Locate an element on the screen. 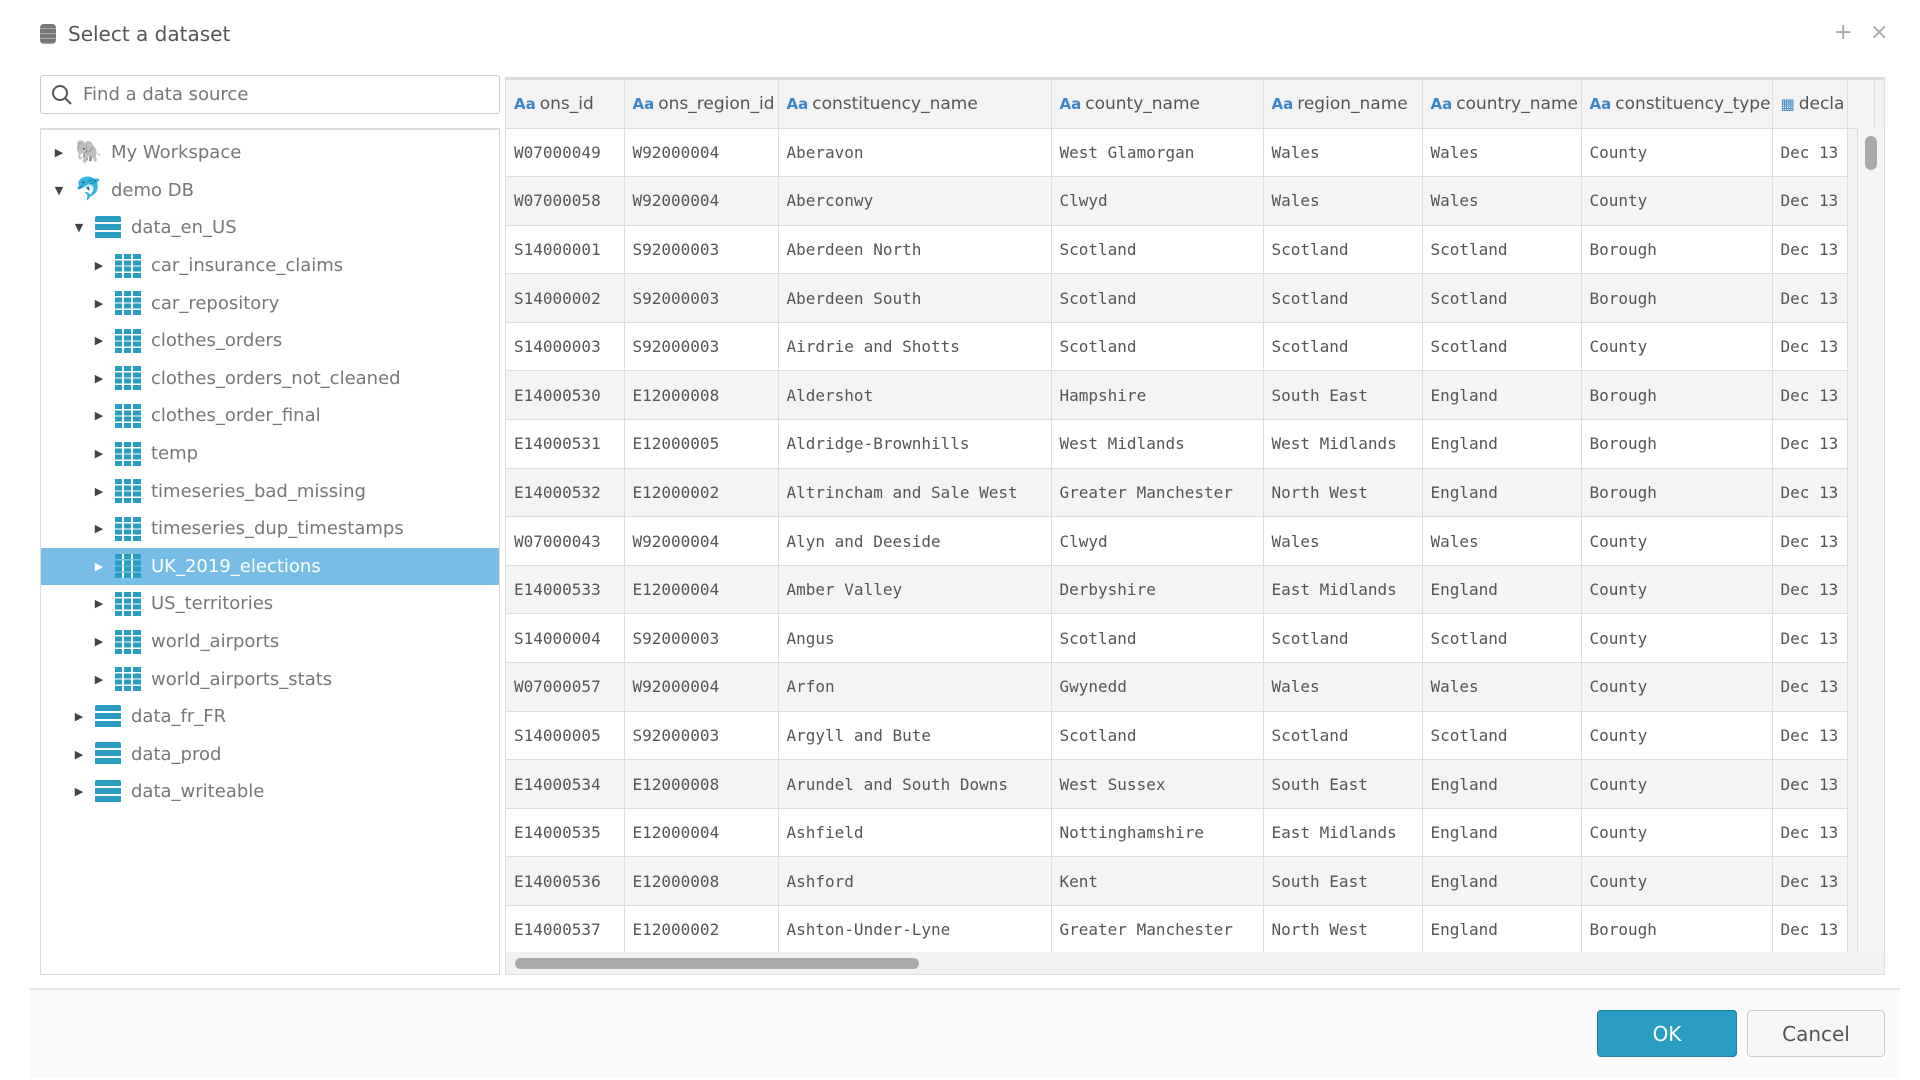  column-header-region_name: Aa region_name is located at coordinates (1343, 104).